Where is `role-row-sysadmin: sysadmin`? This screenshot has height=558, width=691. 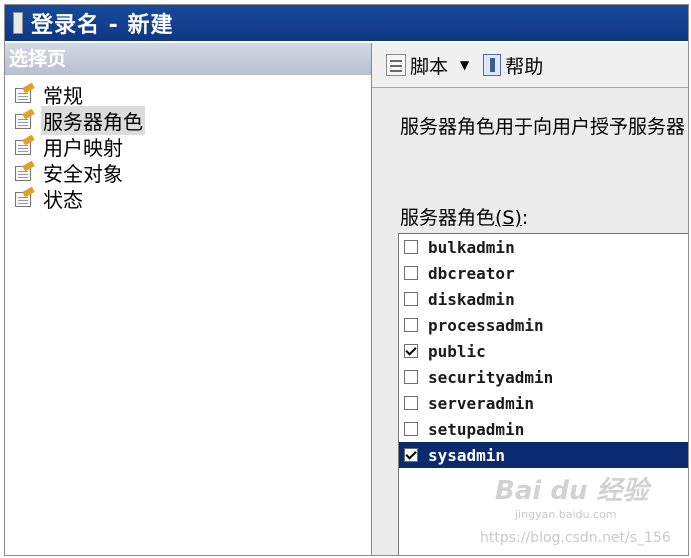
role-row-sysadmin: sysadmin is located at coordinates (543, 455).